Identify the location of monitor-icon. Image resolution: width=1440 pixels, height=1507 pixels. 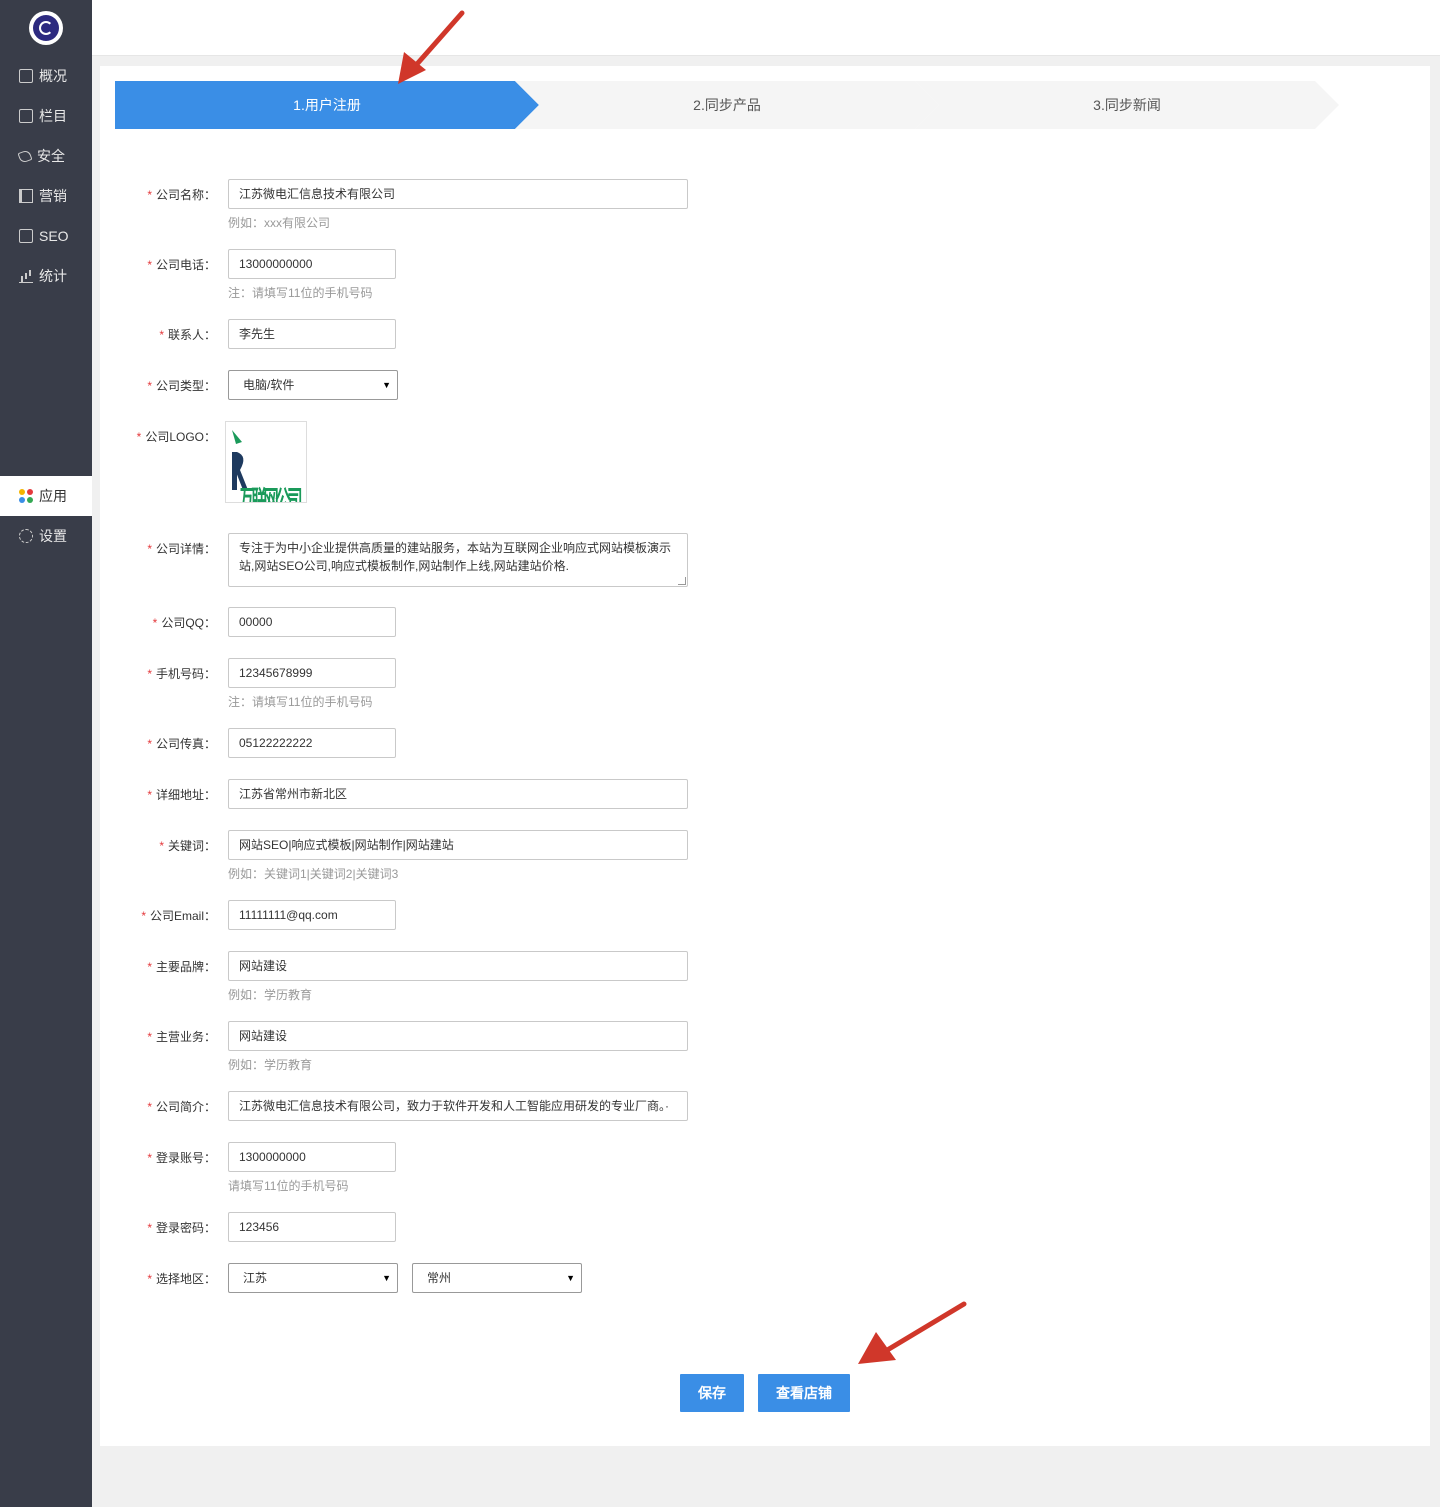
(26, 76).